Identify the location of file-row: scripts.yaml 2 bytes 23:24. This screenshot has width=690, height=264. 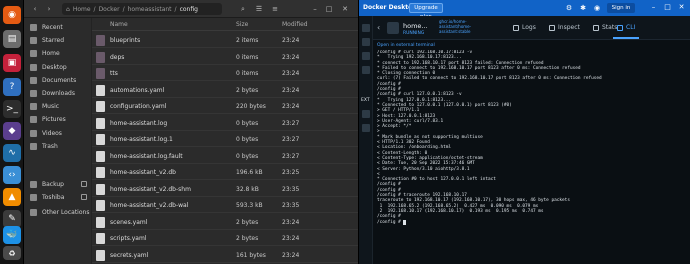
(225, 238).